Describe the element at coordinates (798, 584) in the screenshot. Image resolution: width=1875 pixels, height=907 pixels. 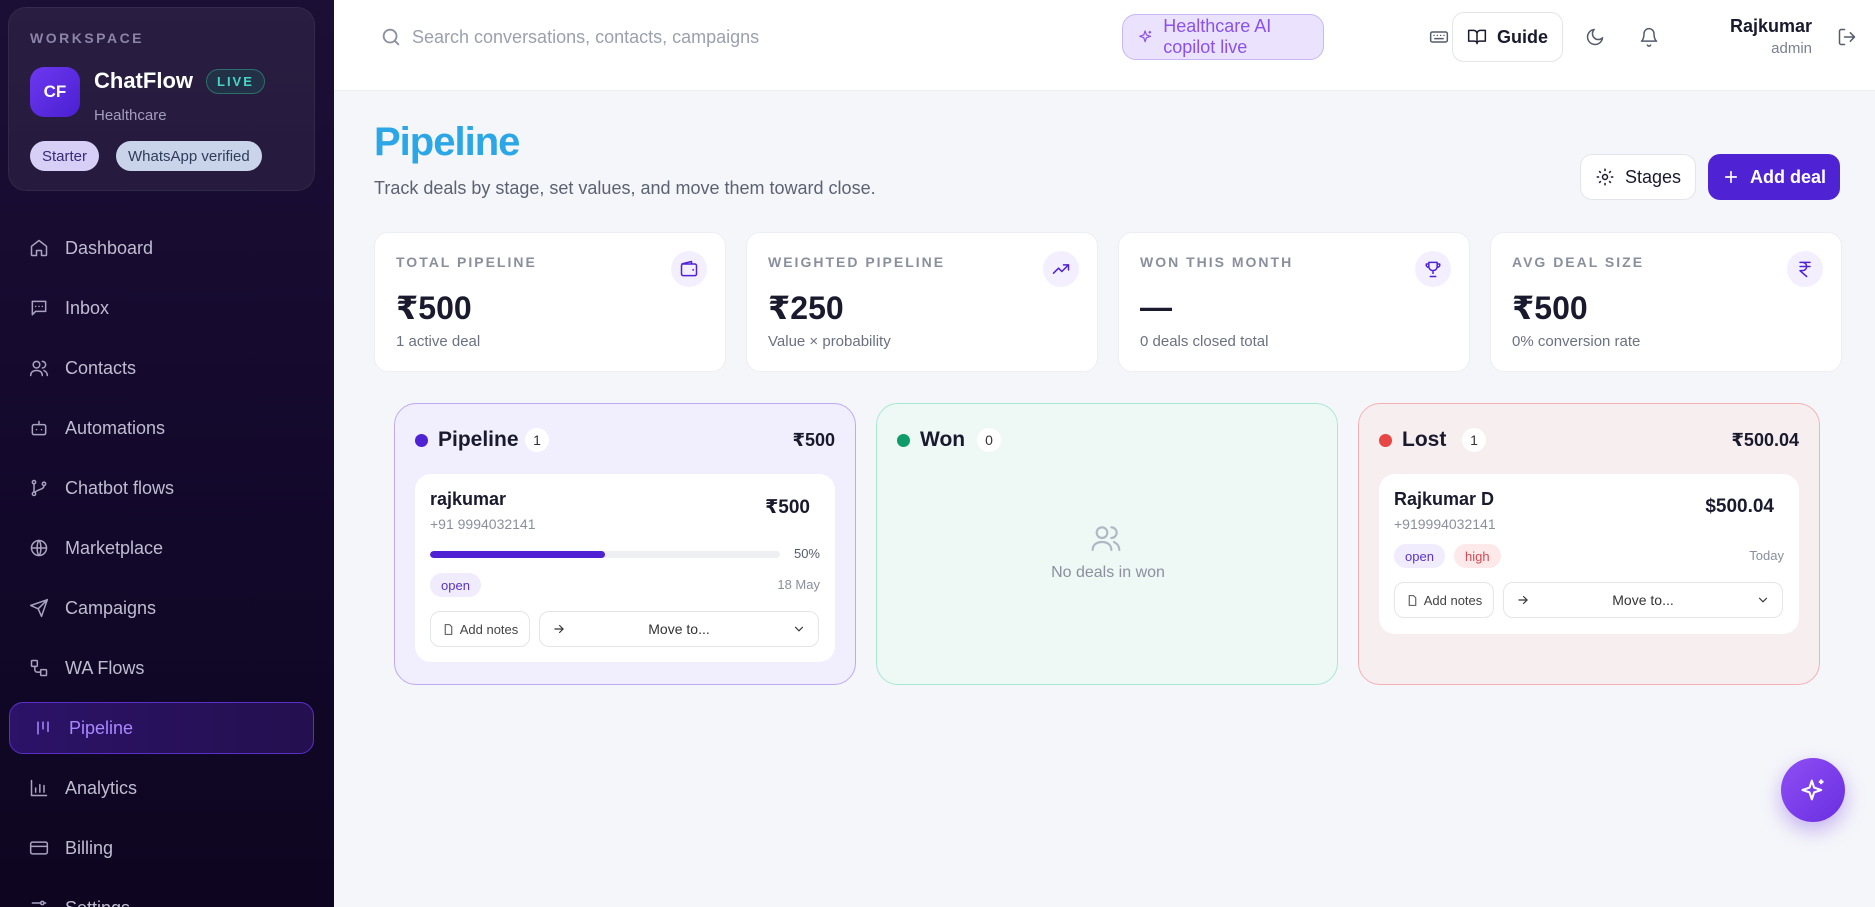
I see `deal-date: 18 May` at that location.